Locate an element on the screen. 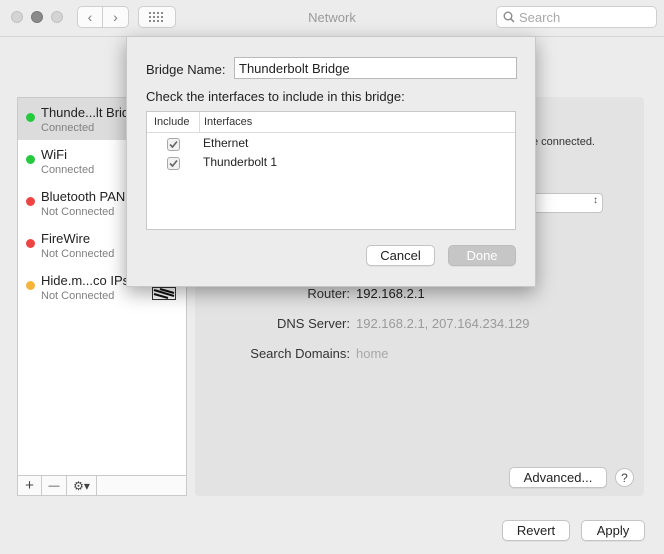  title-bar: ‹ › Network Search is located at coordinates (332, 18).